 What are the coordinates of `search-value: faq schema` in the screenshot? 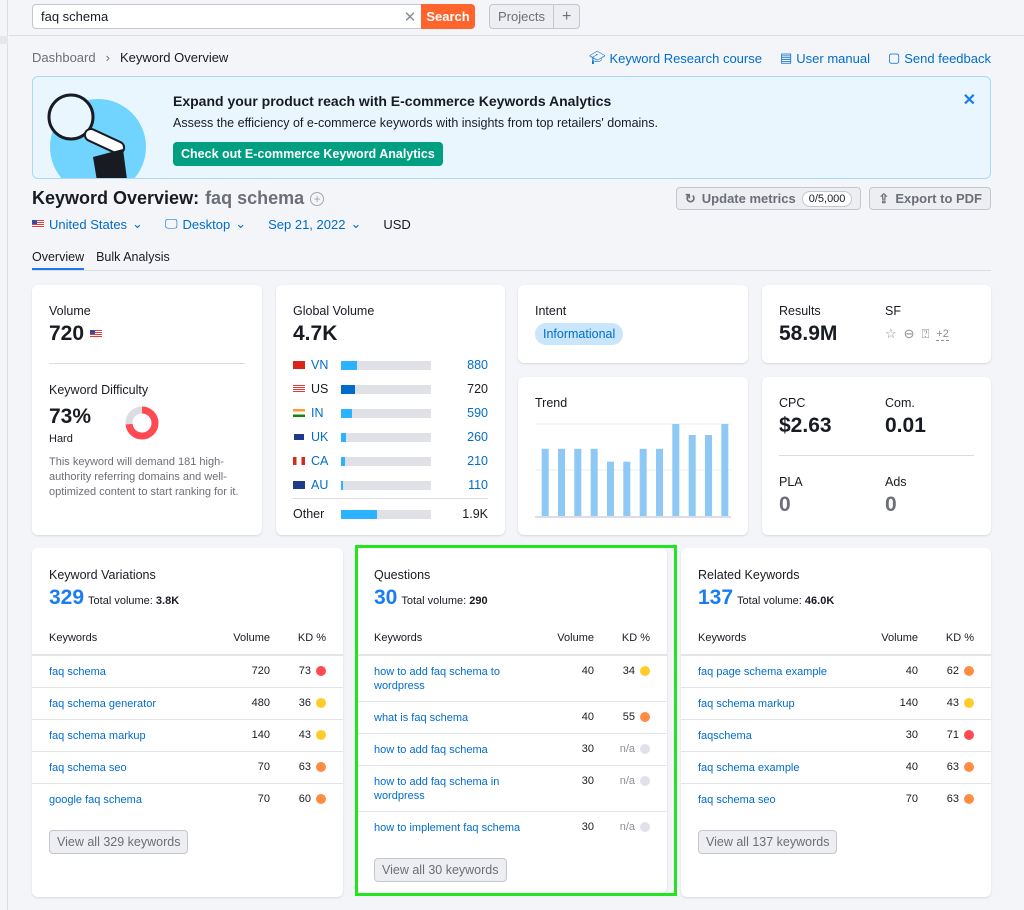 It's located at (219, 16).